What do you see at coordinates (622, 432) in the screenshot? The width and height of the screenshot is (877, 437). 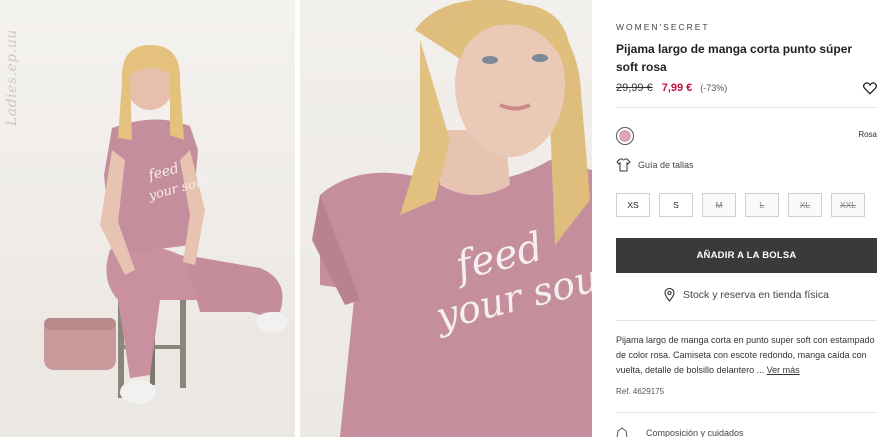 I see `care-icon` at bounding box center [622, 432].